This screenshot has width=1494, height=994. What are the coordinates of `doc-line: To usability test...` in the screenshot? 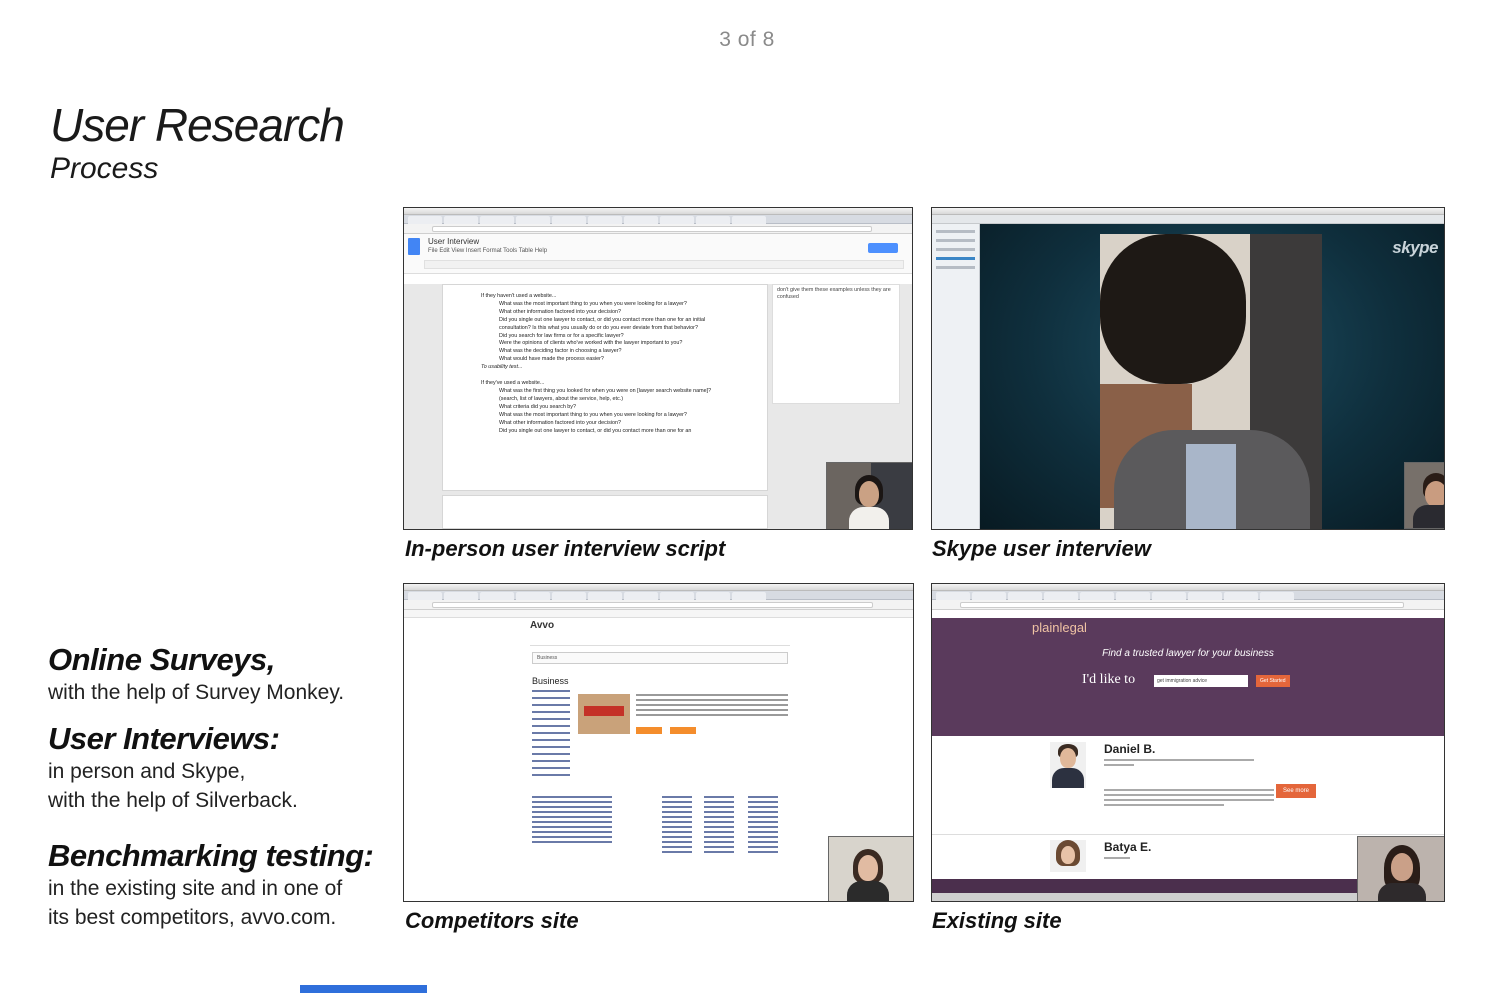 It's located at (502, 367).